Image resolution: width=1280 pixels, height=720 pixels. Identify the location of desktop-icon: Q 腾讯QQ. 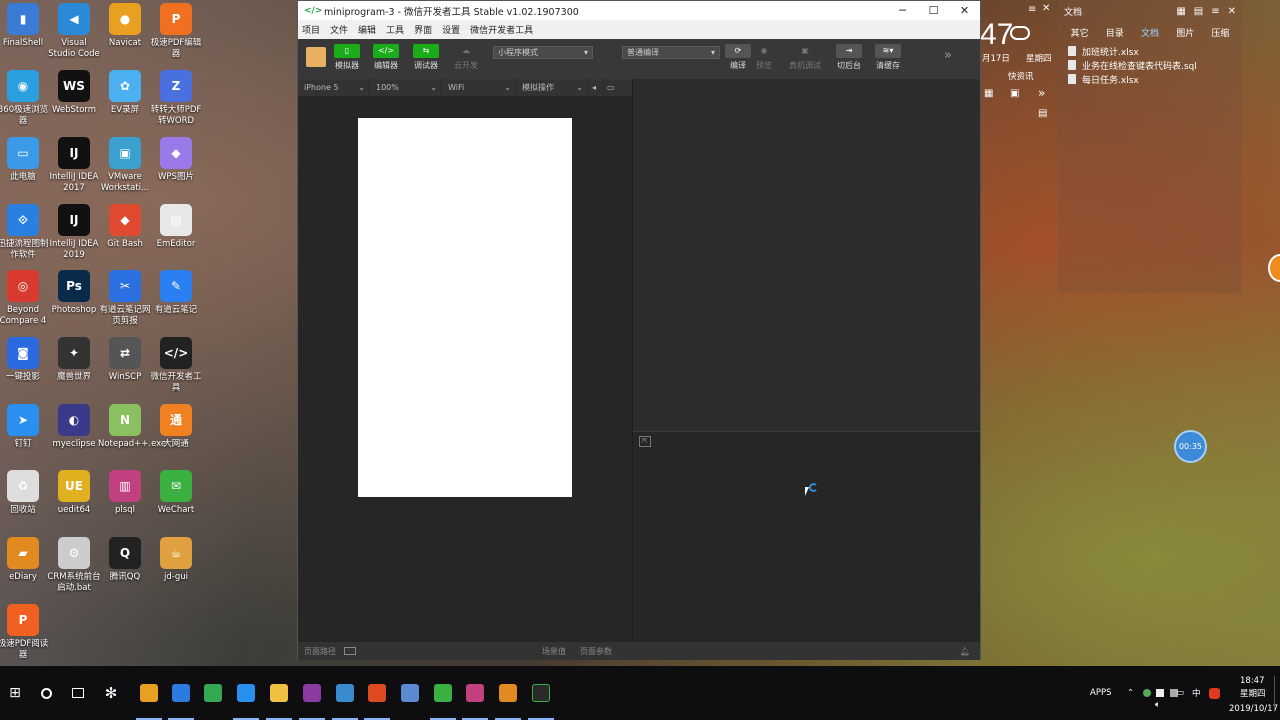
(125, 560).